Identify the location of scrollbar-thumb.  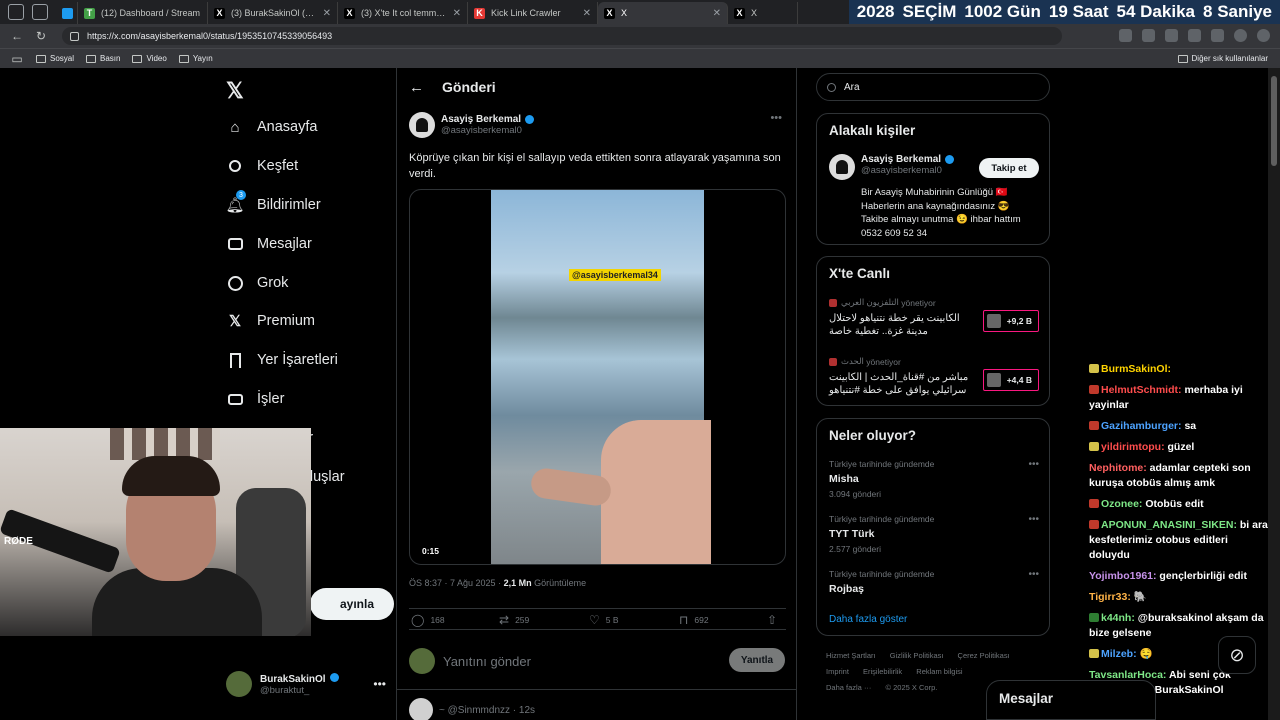
(1274, 121).